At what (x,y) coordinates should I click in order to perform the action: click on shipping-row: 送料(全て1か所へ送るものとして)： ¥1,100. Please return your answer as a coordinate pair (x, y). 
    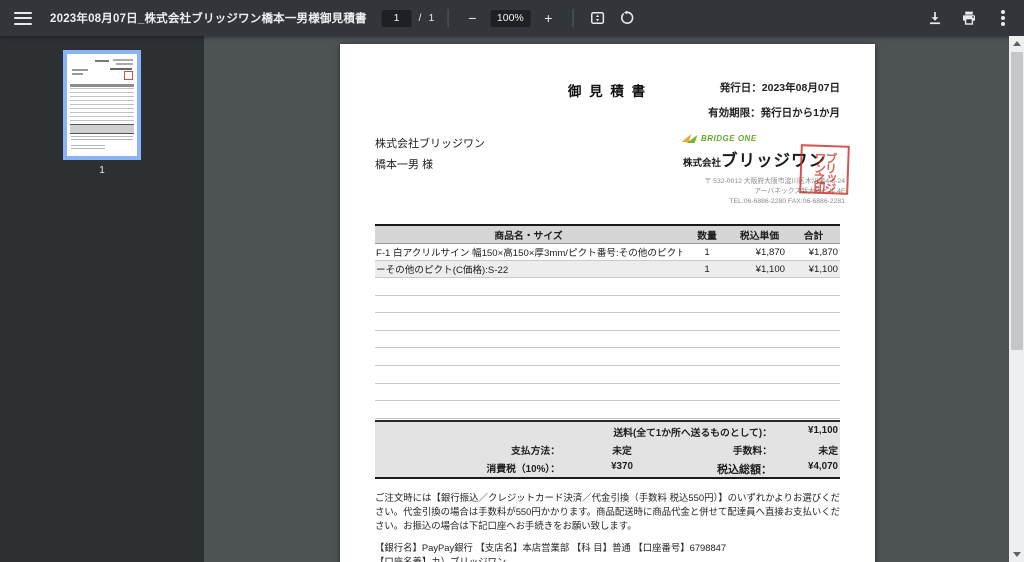
    Looking at the image, I should click on (607, 431).